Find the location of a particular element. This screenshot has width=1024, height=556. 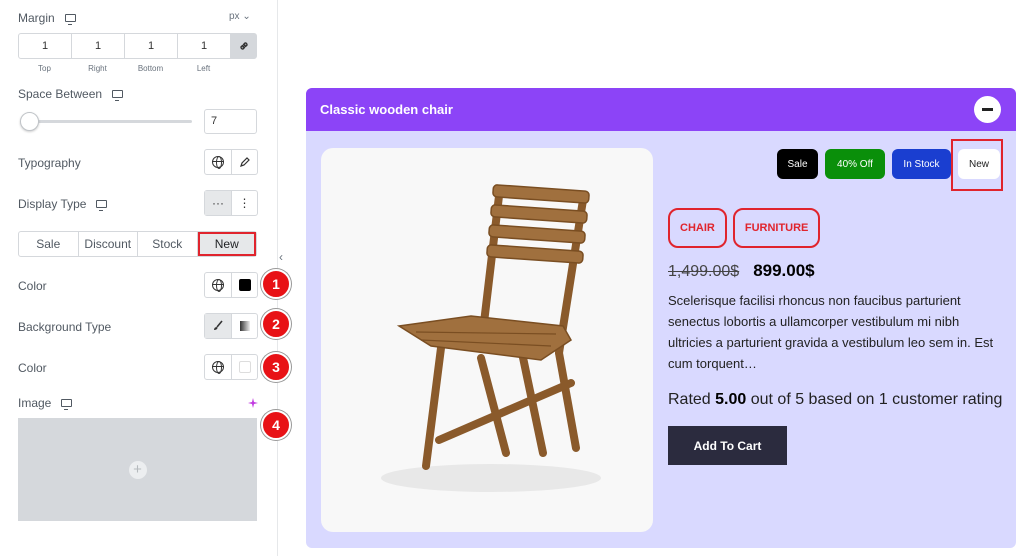

chair-image is located at coordinates (491, 338).